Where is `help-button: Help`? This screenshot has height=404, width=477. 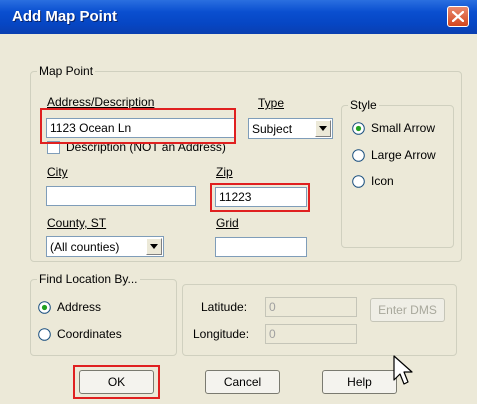 help-button: Help is located at coordinates (359, 382).